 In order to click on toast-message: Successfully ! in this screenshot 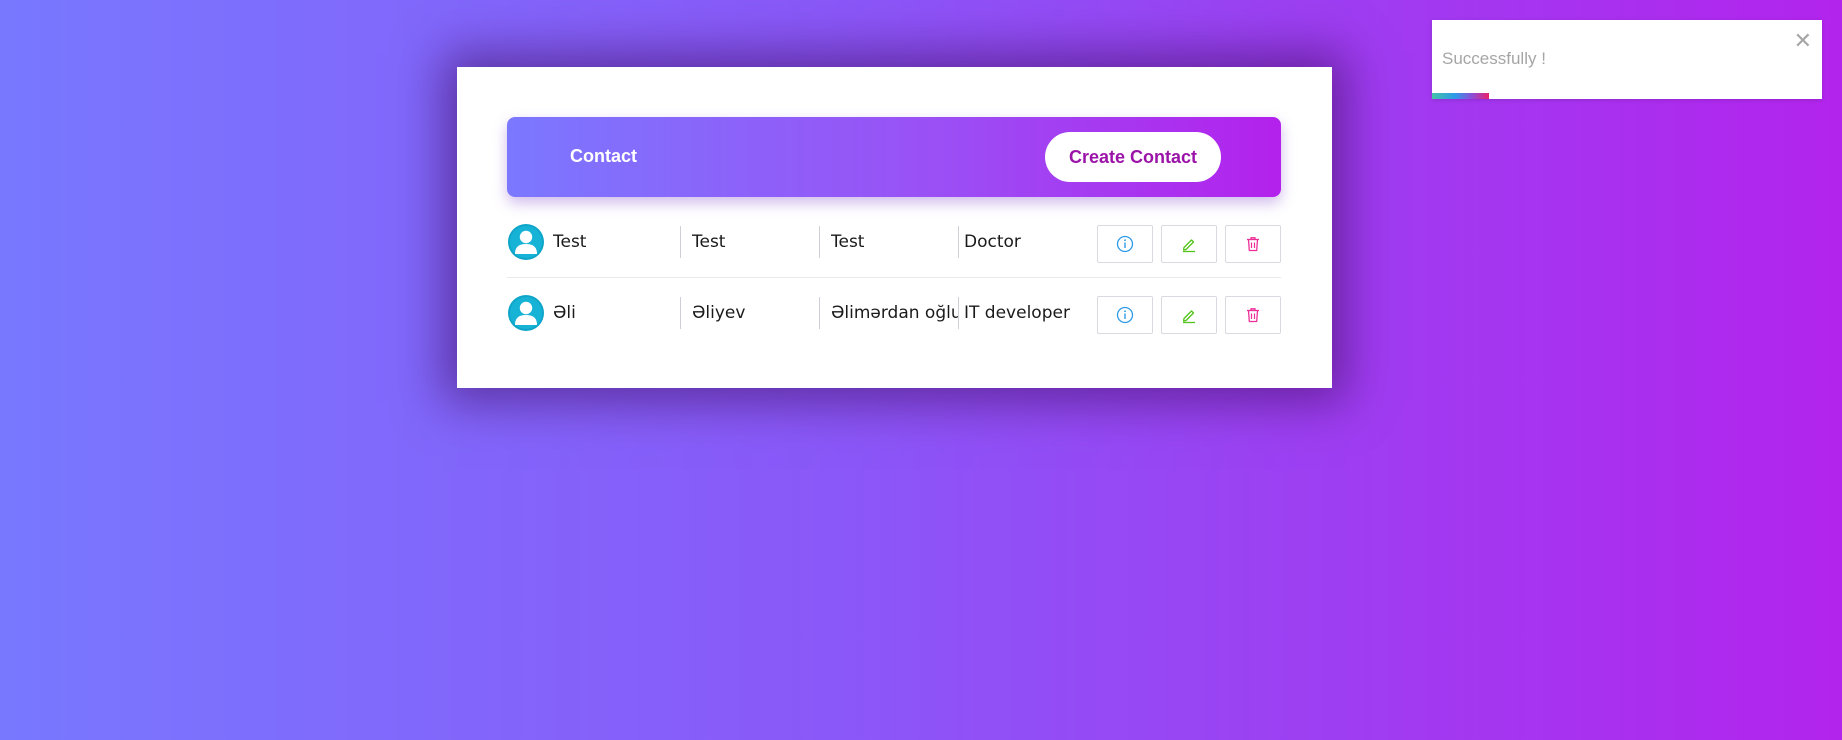, I will do `click(1494, 58)`.